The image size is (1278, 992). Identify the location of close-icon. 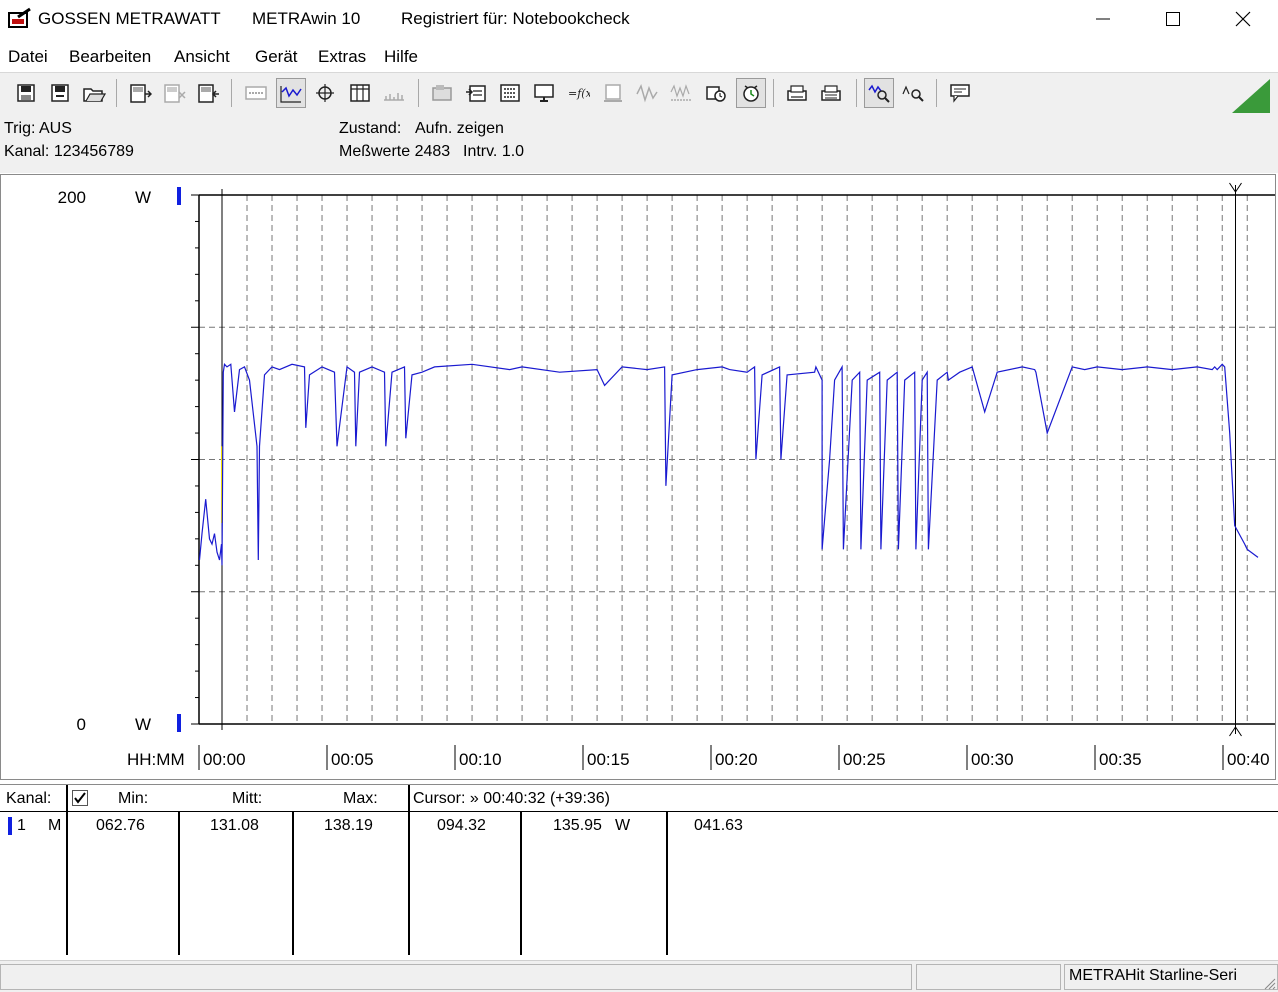
(1243, 19).